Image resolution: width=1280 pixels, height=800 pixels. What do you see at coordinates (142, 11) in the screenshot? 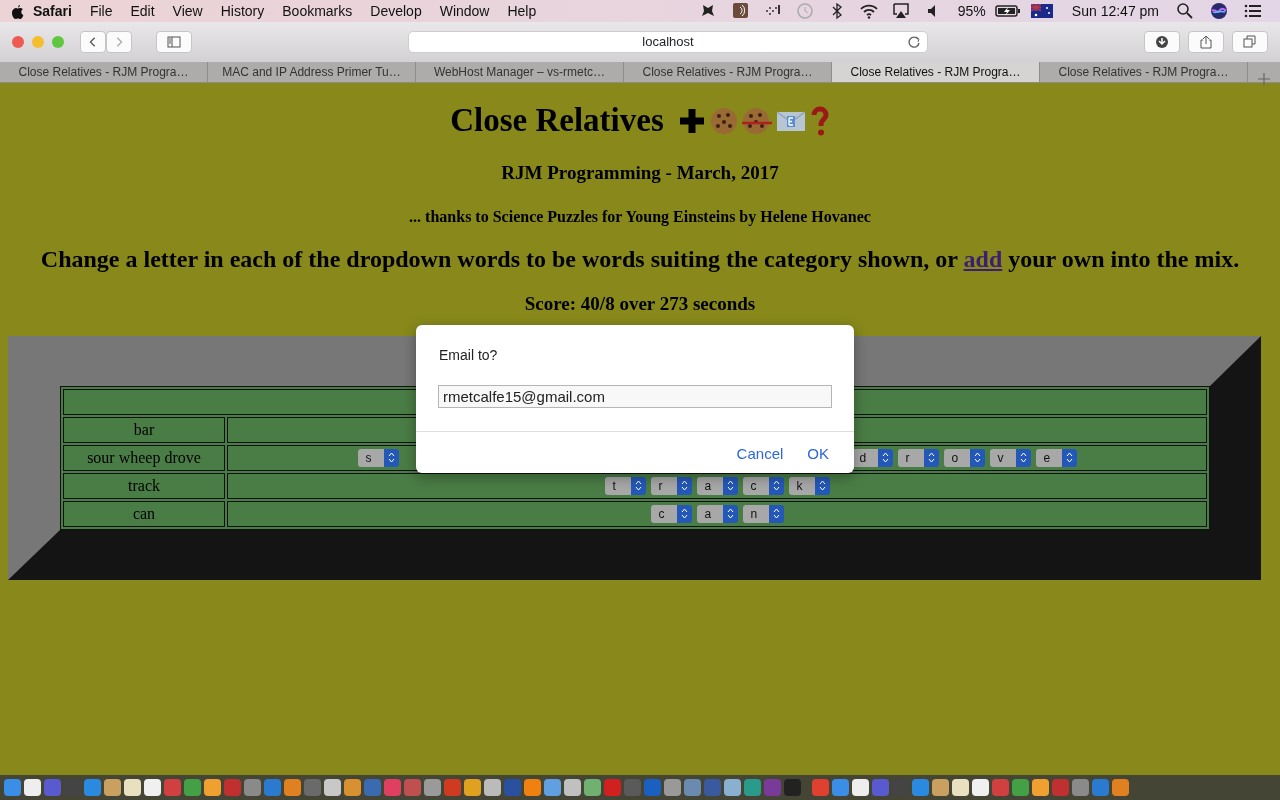
I see `menu-item: Edit` at bounding box center [142, 11].